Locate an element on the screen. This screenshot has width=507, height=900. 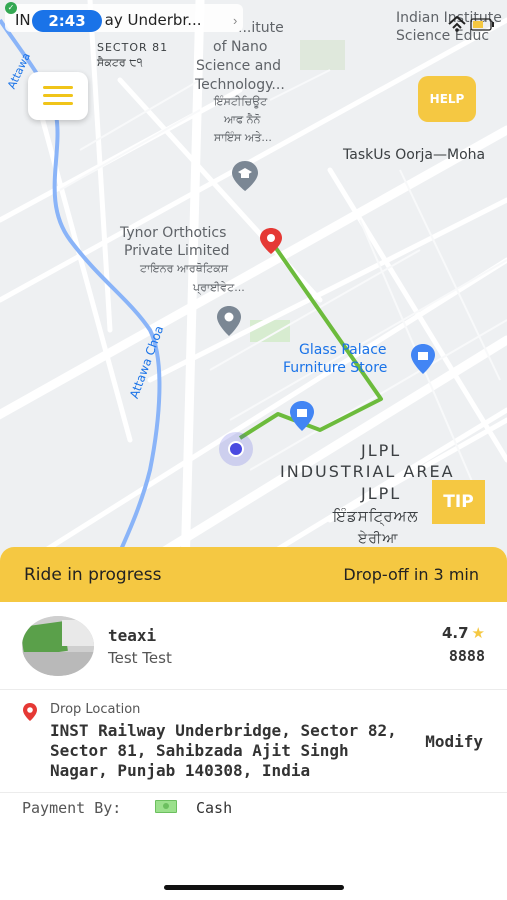
map-label-nano-3: Science and is located at coordinates (239, 66).